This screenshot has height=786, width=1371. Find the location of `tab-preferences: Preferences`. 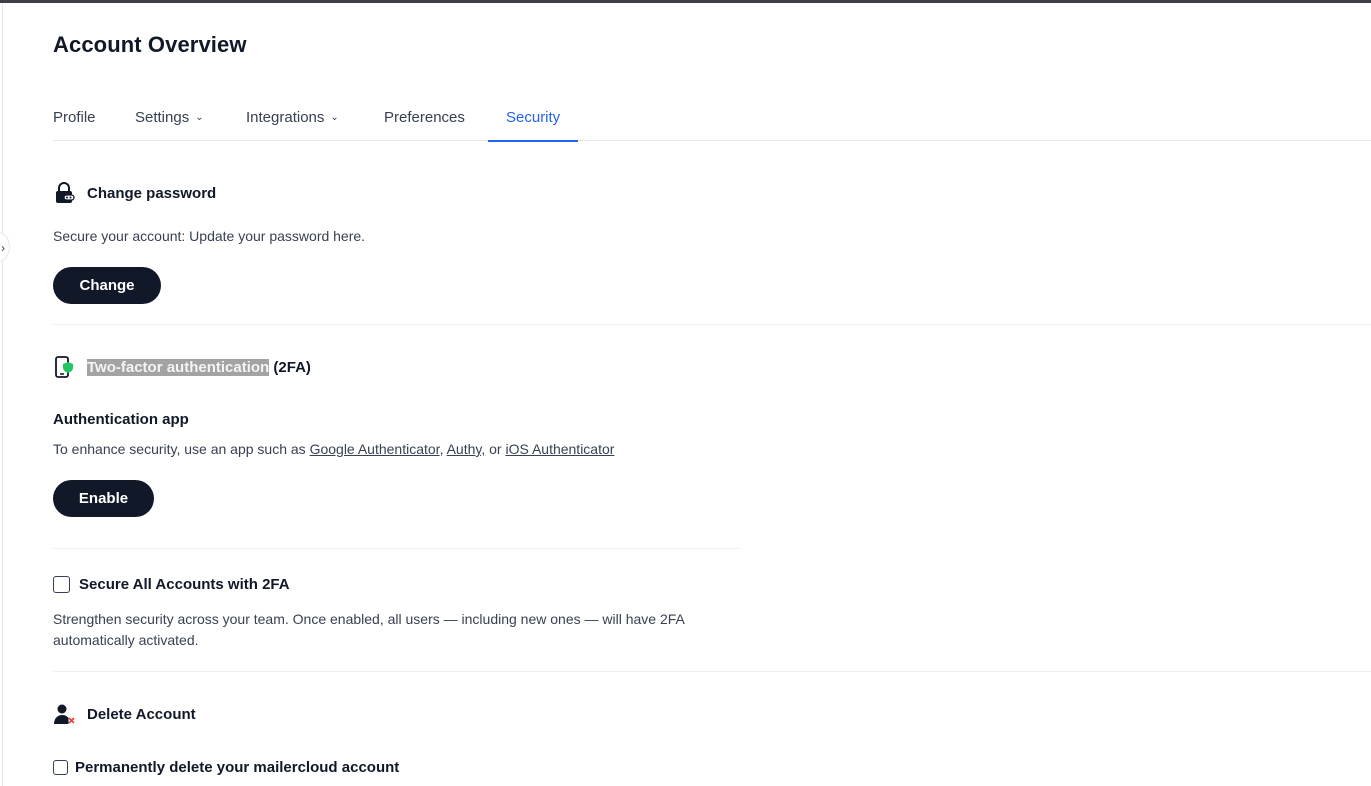

tab-preferences: Preferences is located at coordinates (424, 117).